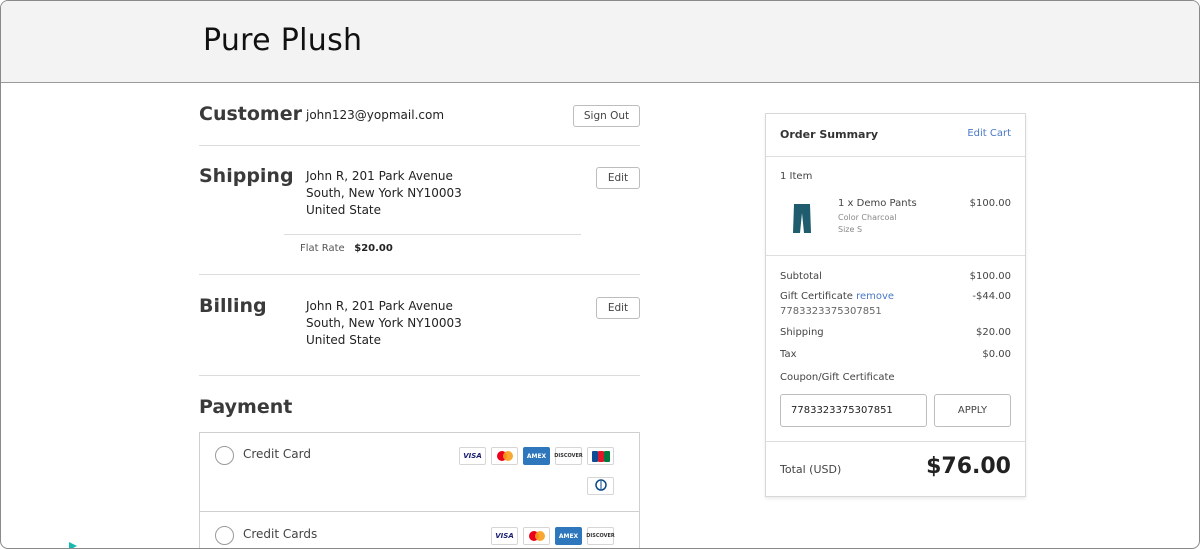 The height and width of the screenshot is (549, 1200). Describe the element at coordinates (850, 229) in the screenshot. I see `item-size: Size S` at that location.